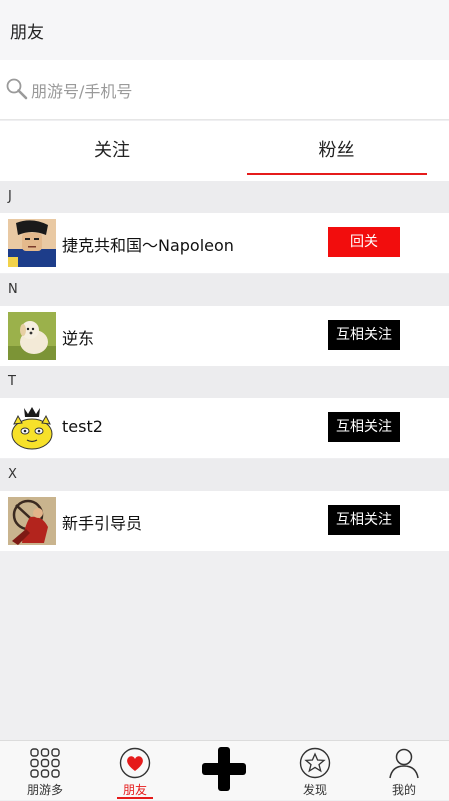 This screenshot has width=449, height=801. Describe the element at coordinates (102, 523) in the screenshot. I see `user-name: 新手引导员` at that location.